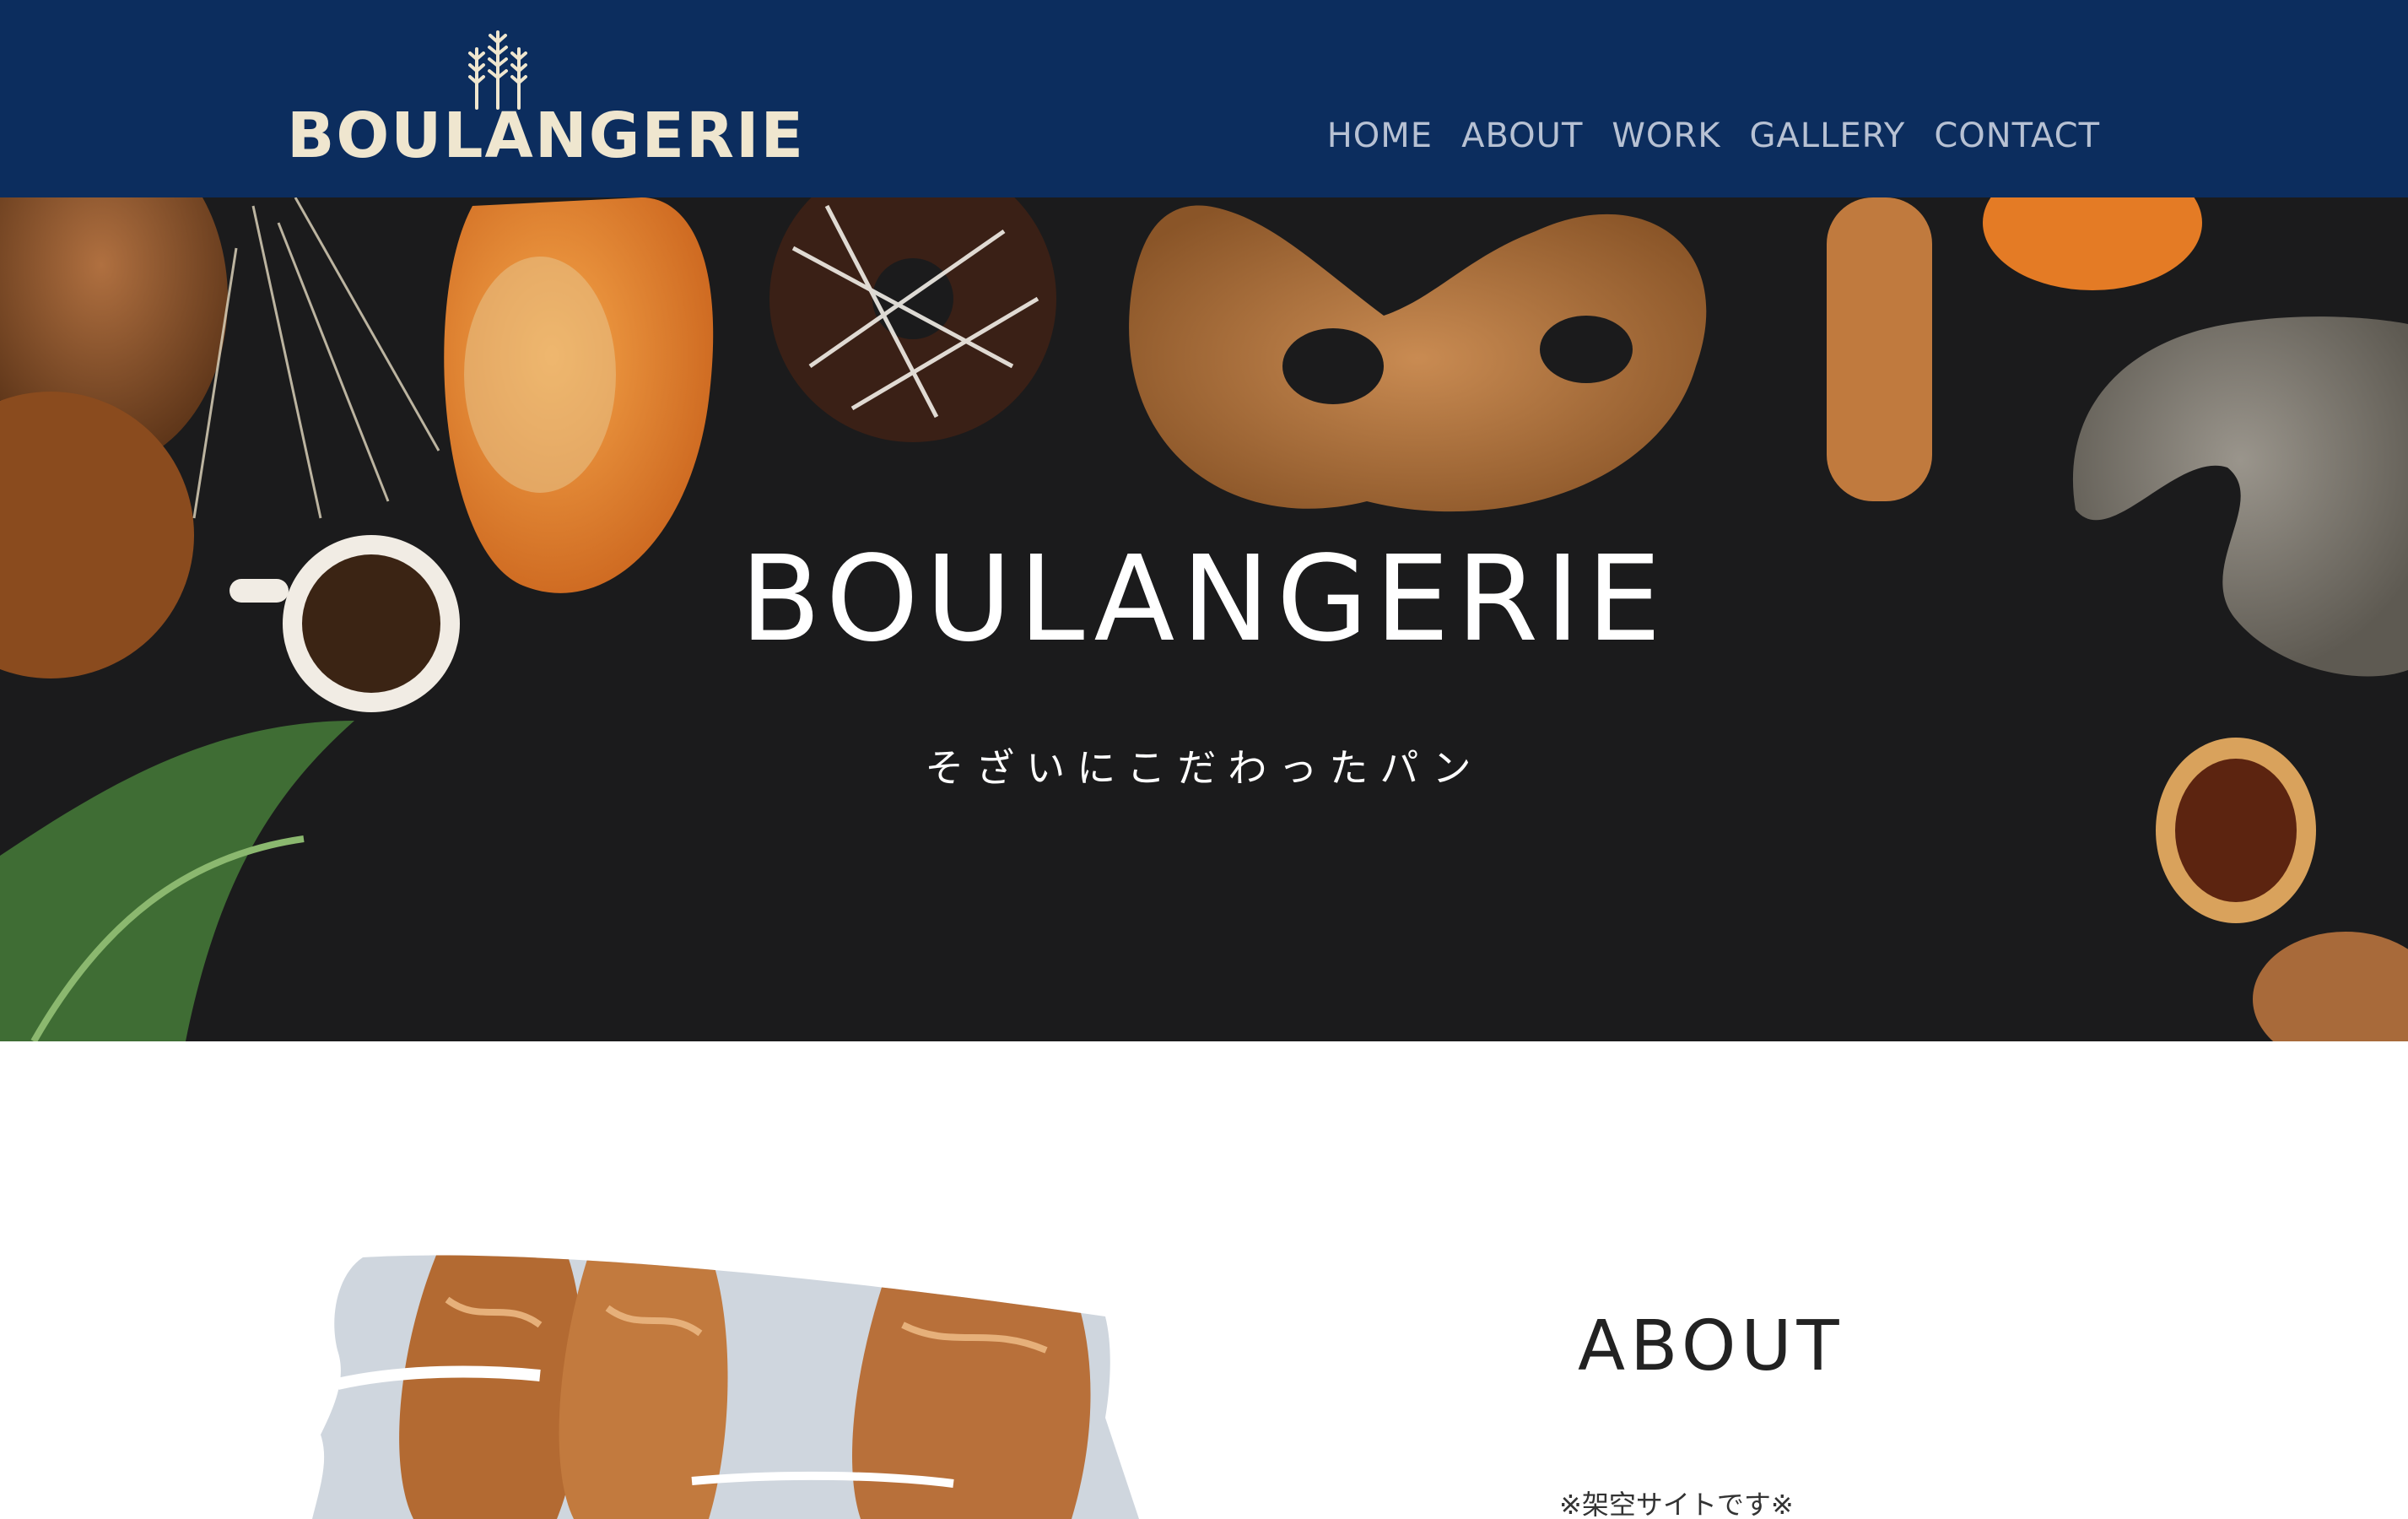 The width and height of the screenshot is (2408, 1519). Describe the element at coordinates (1522, 135) in the screenshot. I see `nav-item-about: ABOUT` at that location.